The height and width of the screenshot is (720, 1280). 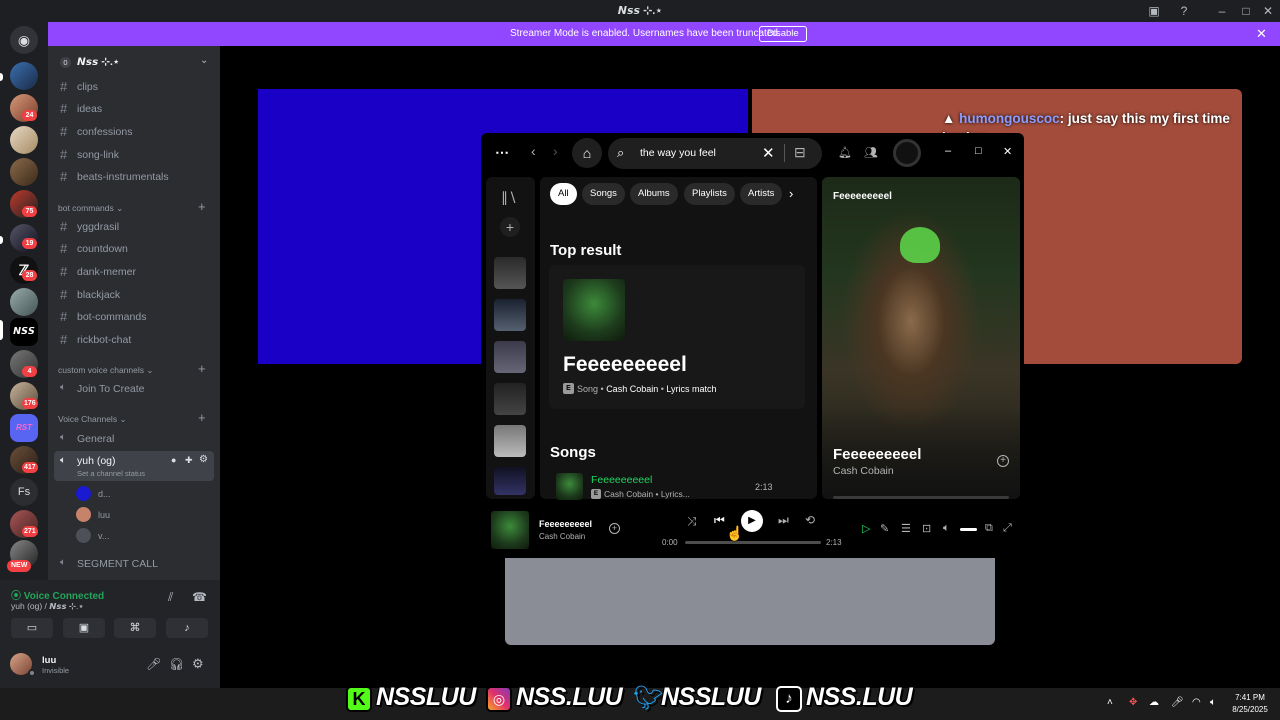 I want to click on chevron-right-icon: ›, so click(x=791, y=193).